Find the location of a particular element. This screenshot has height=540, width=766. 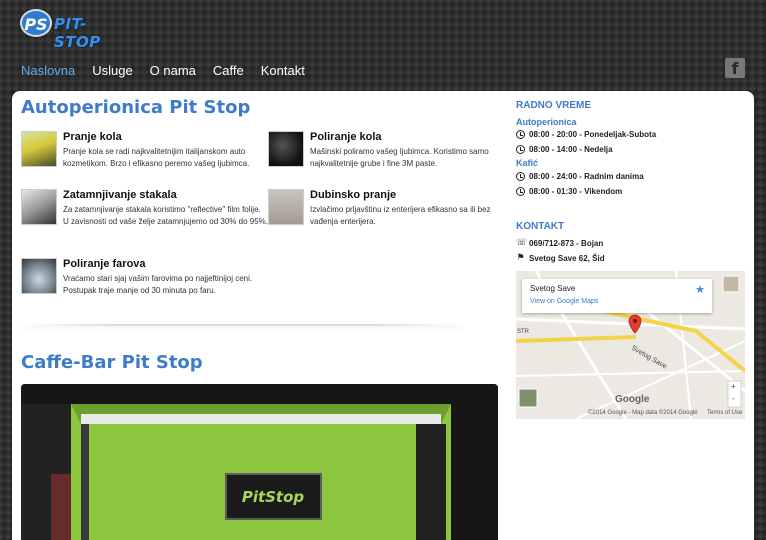

hours-row: 08:00 - 24:00 - Radnim danima is located at coordinates (580, 176).